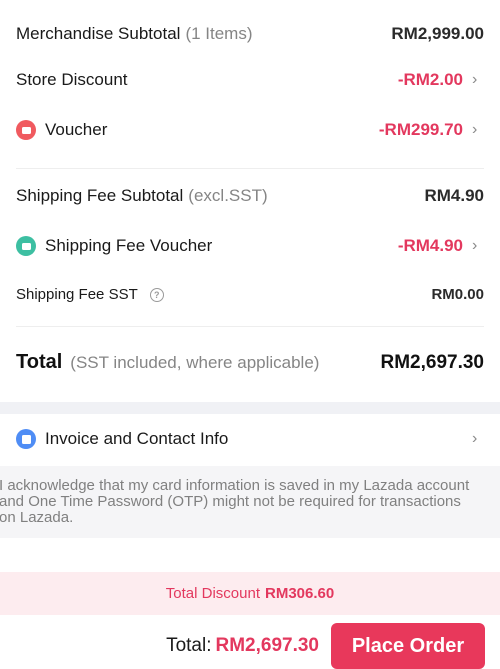 This screenshot has width=500, height=669. I want to click on merchandise-subtotal-value: RM2,999.00, so click(437, 33).